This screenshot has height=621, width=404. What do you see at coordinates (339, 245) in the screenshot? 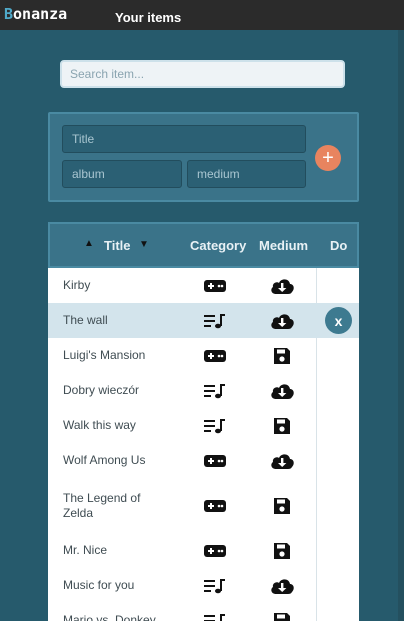
I see `column-header-do: Do` at bounding box center [339, 245].